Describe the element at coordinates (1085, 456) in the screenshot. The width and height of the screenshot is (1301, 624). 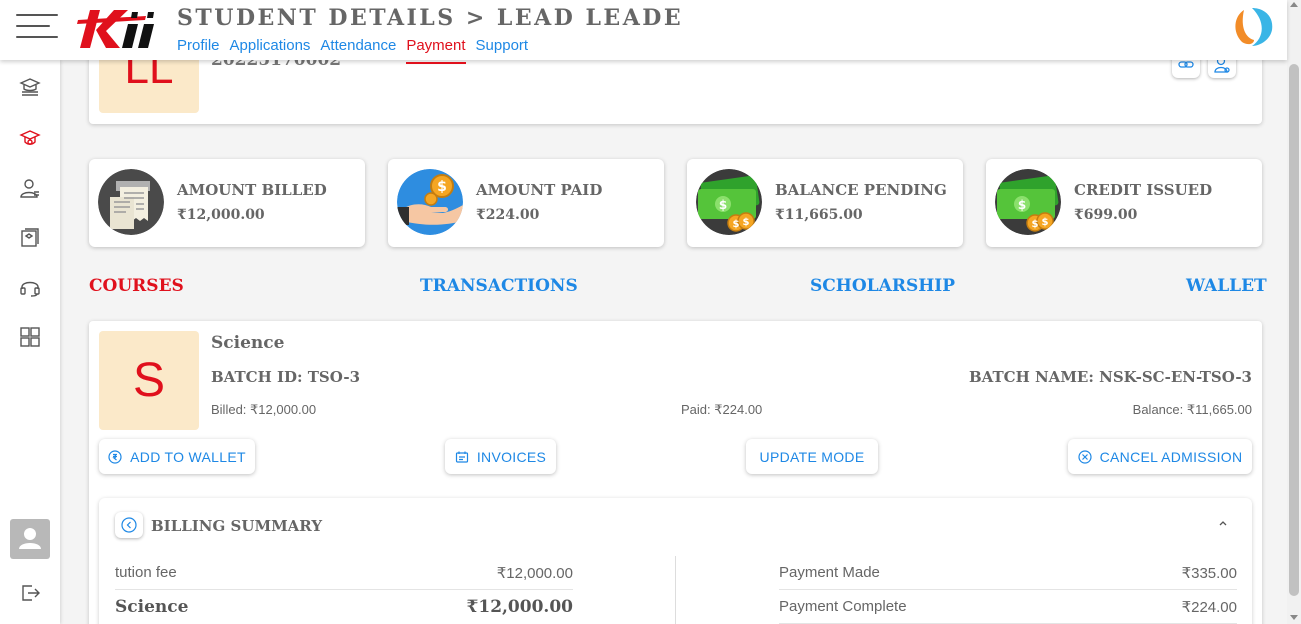
I see `cancel-circle-icon` at that location.